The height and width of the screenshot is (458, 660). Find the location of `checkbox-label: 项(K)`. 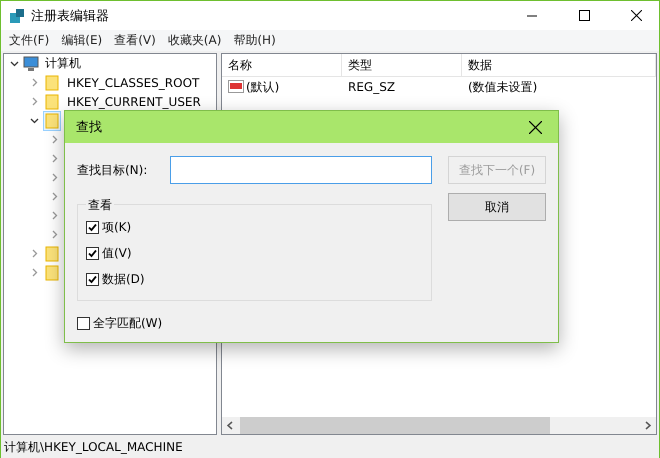

checkbox-label: 项(K) is located at coordinates (117, 227).